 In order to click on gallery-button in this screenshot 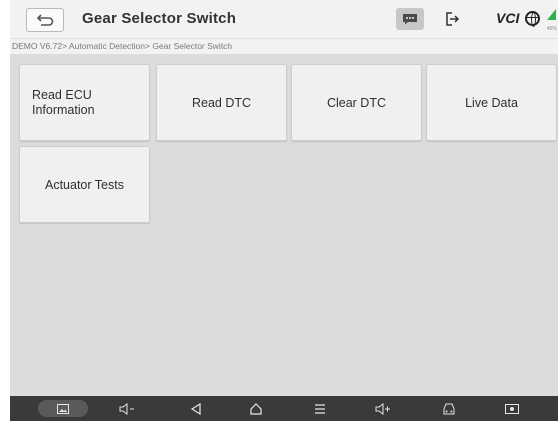, I will do `click(63, 408)`.